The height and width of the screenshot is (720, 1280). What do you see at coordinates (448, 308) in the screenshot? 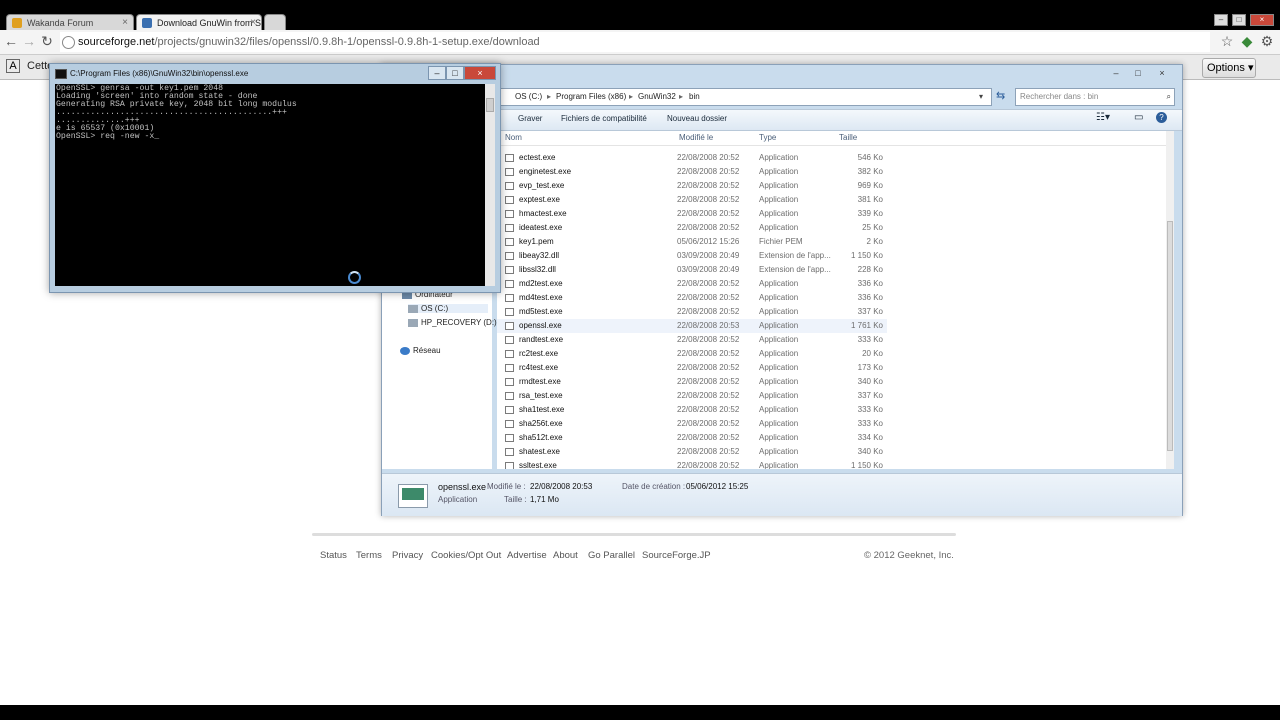
I see `nav-os-drive: OS (C:)` at bounding box center [448, 308].